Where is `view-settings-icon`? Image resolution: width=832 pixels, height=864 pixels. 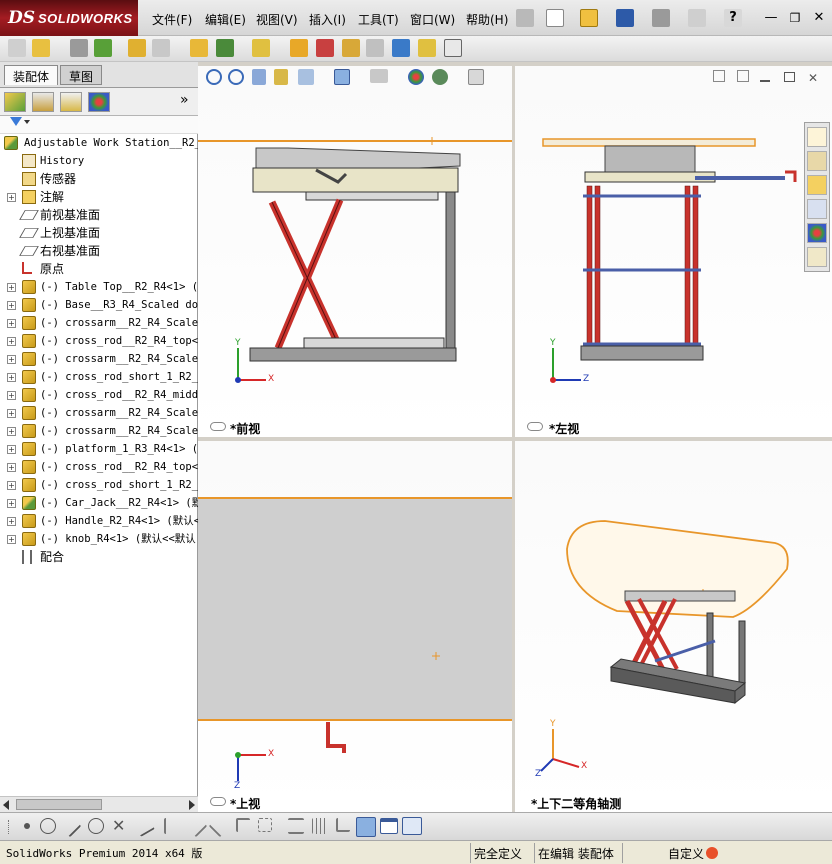
view-settings-icon is located at coordinates (476, 77).